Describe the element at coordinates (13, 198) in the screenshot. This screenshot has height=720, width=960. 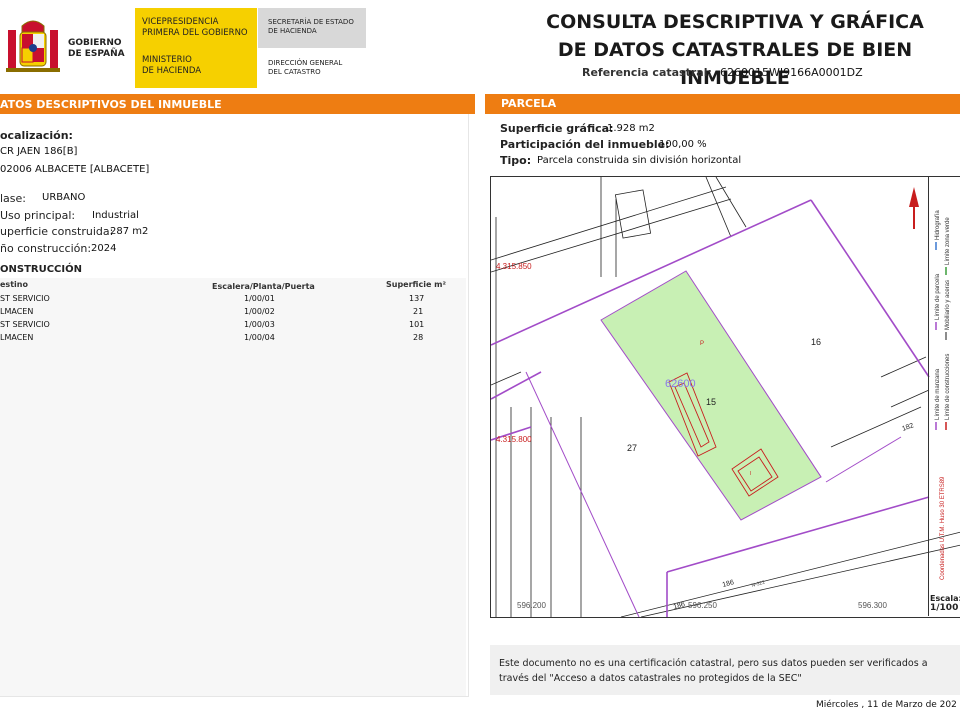
I see `clase-label: lase:` at that location.